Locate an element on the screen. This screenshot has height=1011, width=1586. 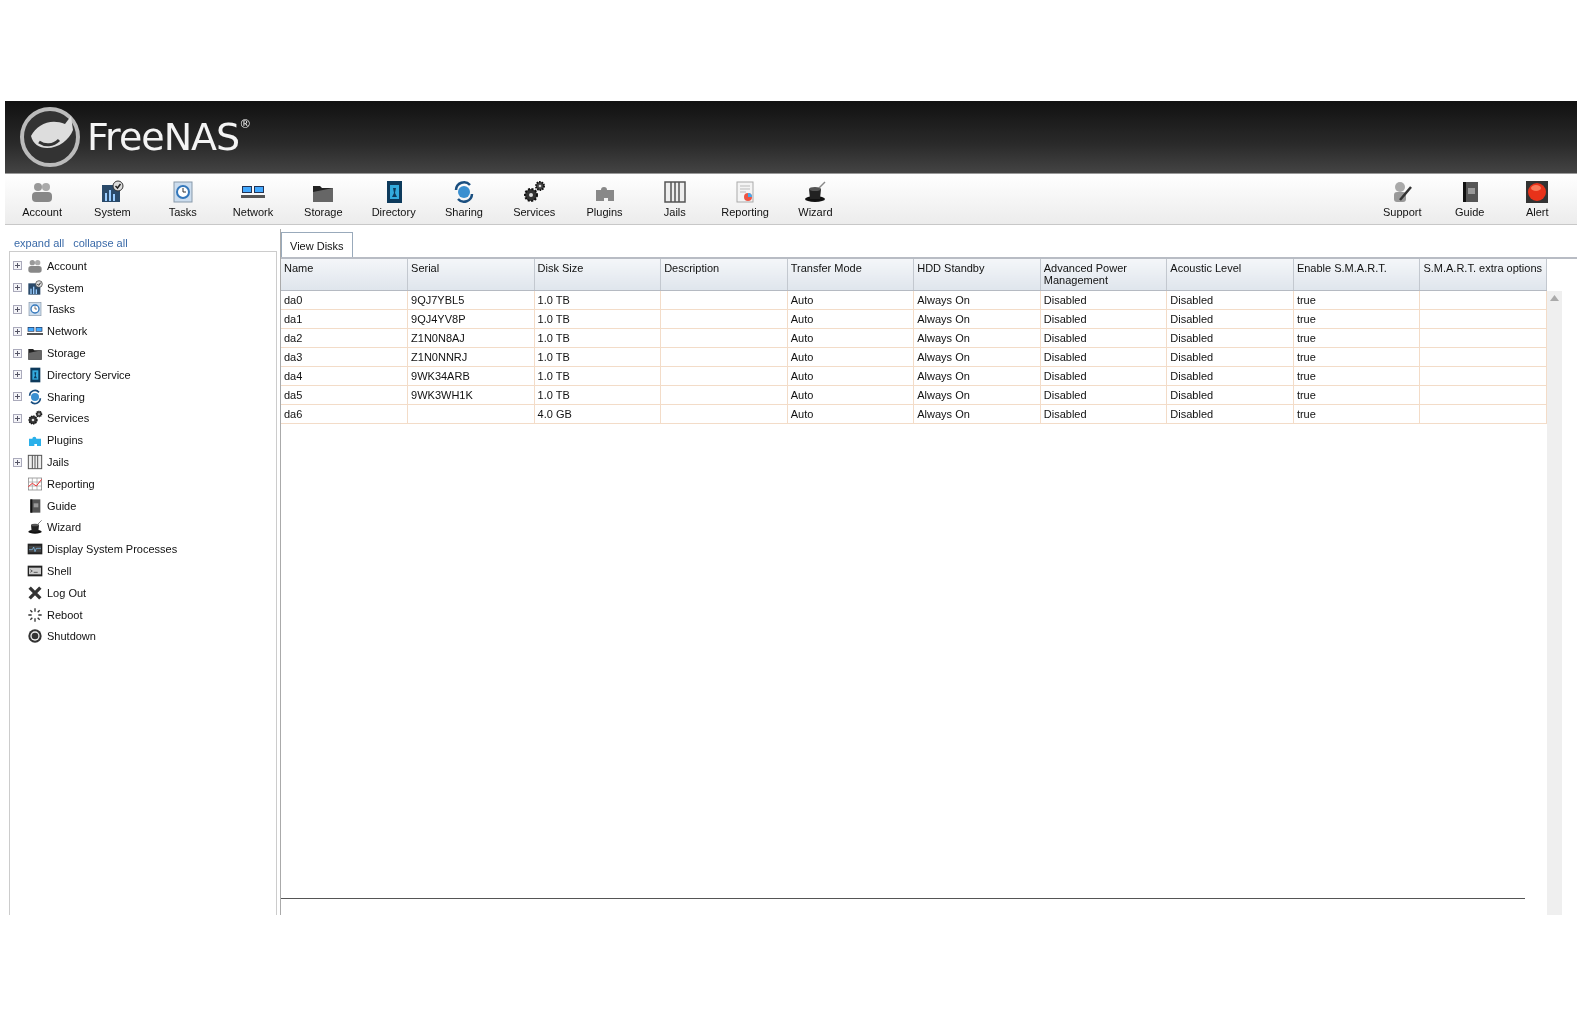
column-header: Disk Size is located at coordinates (597, 275).